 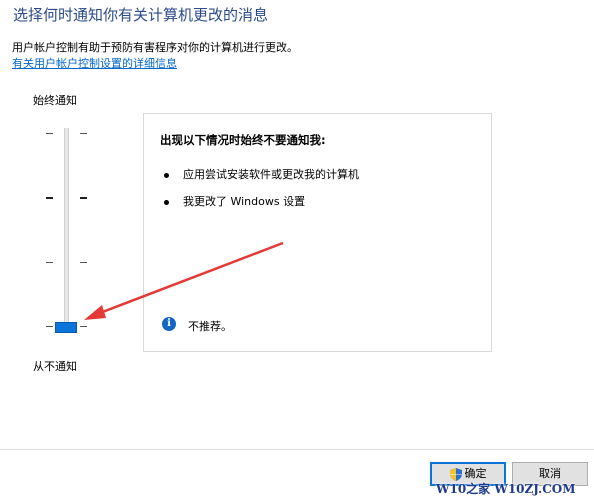 What do you see at coordinates (244, 201) in the screenshot?
I see `bullet-text: 我更改了 Windows 设置` at bounding box center [244, 201].